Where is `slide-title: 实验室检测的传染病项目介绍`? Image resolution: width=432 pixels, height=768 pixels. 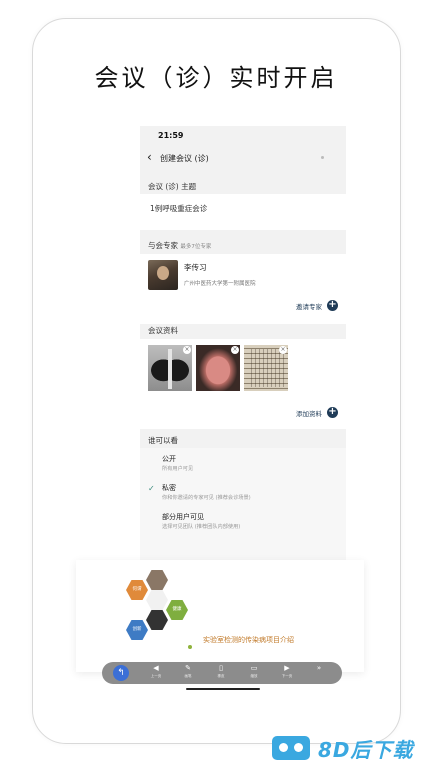 slide-title: 实验室检测的传染病项目介绍 is located at coordinates (248, 640).